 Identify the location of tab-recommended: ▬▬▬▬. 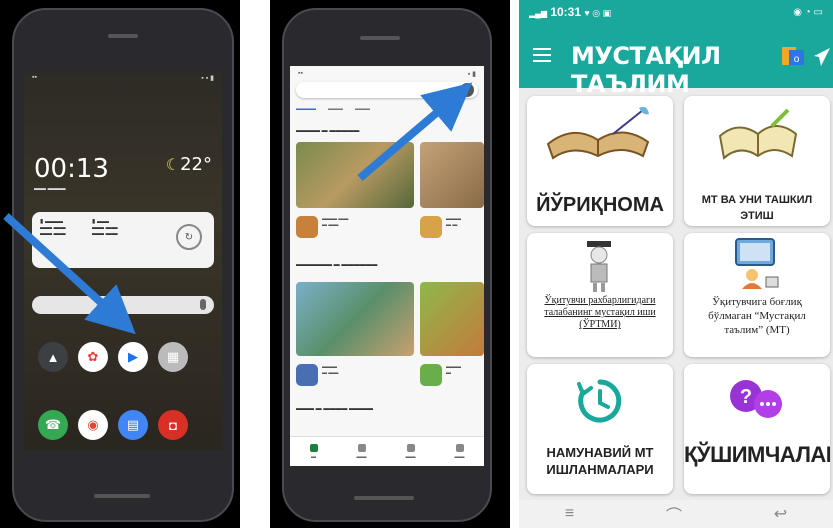
(306, 109).